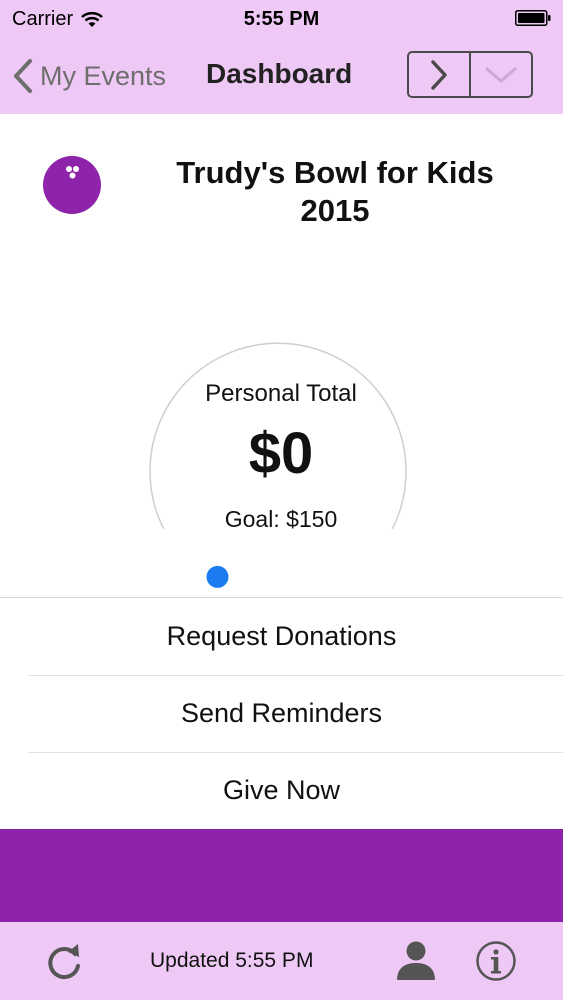  I want to click on chevron-right-icon, so click(439, 74).